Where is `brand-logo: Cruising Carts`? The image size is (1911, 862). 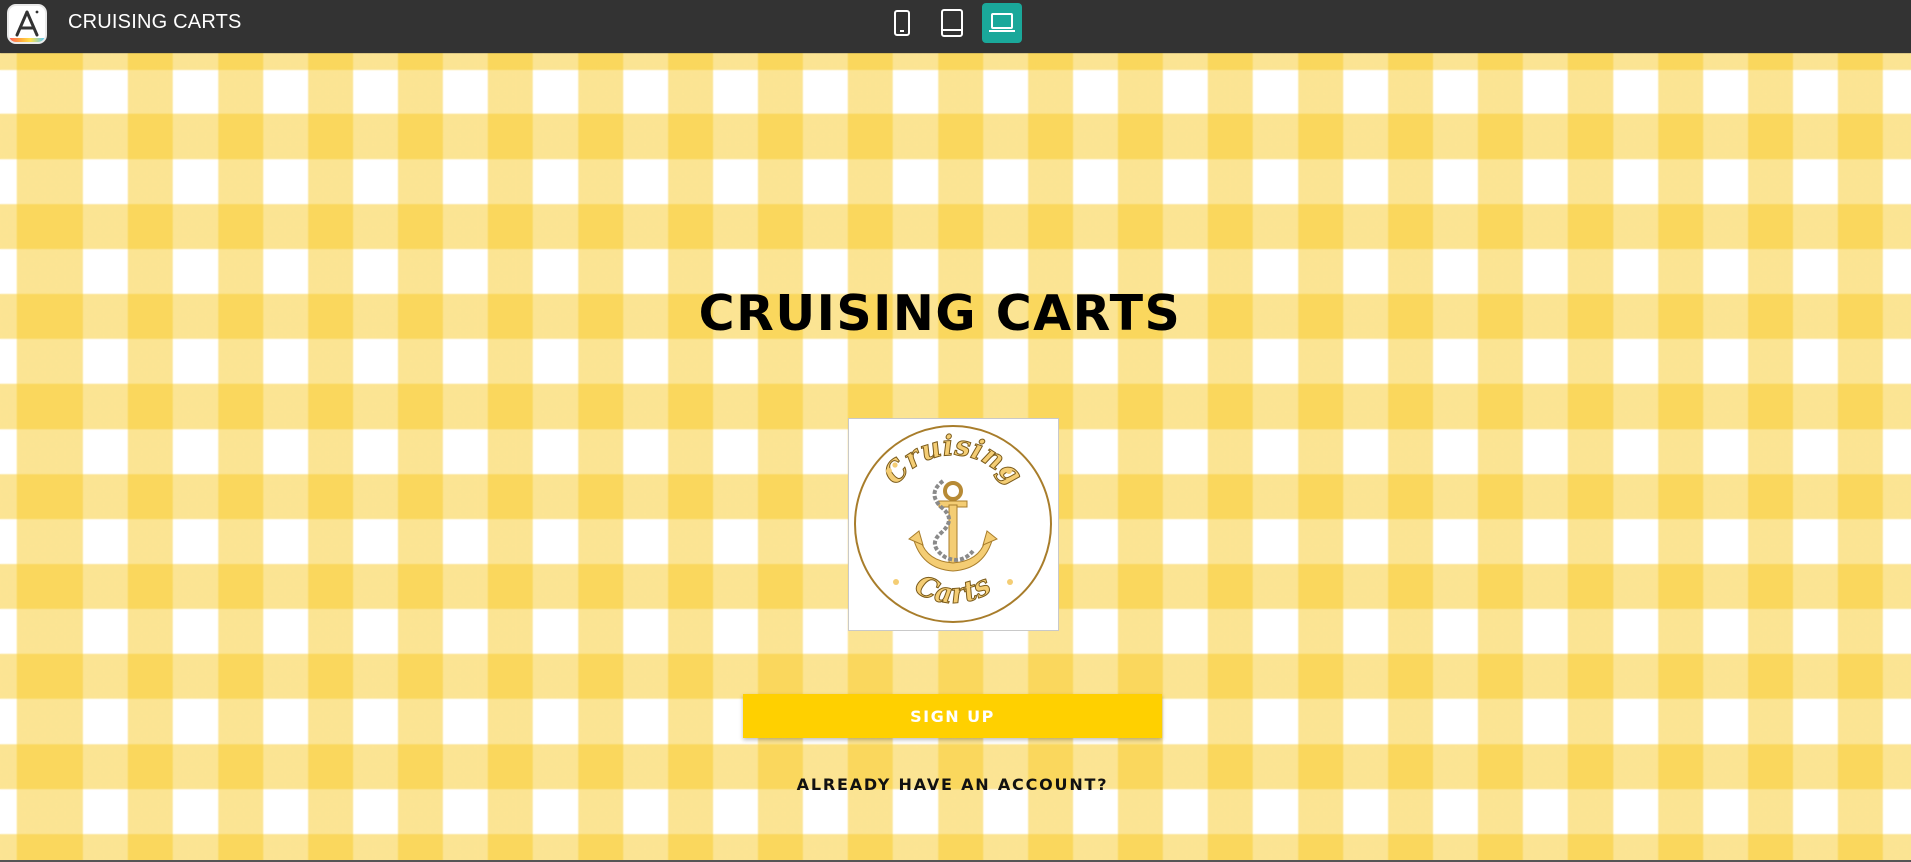 brand-logo: Cruising Carts is located at coordinates (953, 524).